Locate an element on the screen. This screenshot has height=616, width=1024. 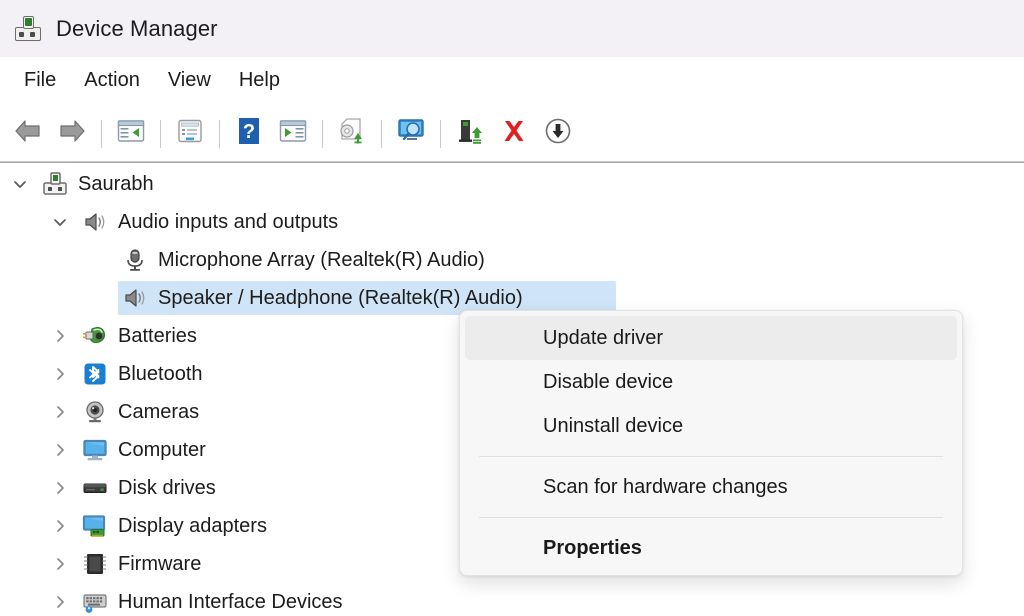
tree-item-human-interface-devices: Human Interface Devices is located at coordinates (512, 599).